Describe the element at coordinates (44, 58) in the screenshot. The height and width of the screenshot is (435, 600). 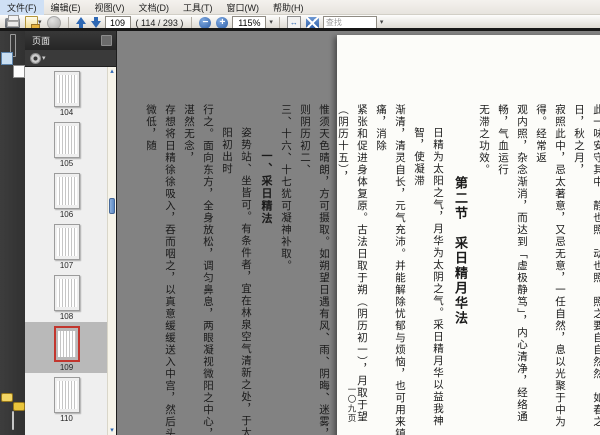
I see `gear-caret-icon: ▾` at that location.